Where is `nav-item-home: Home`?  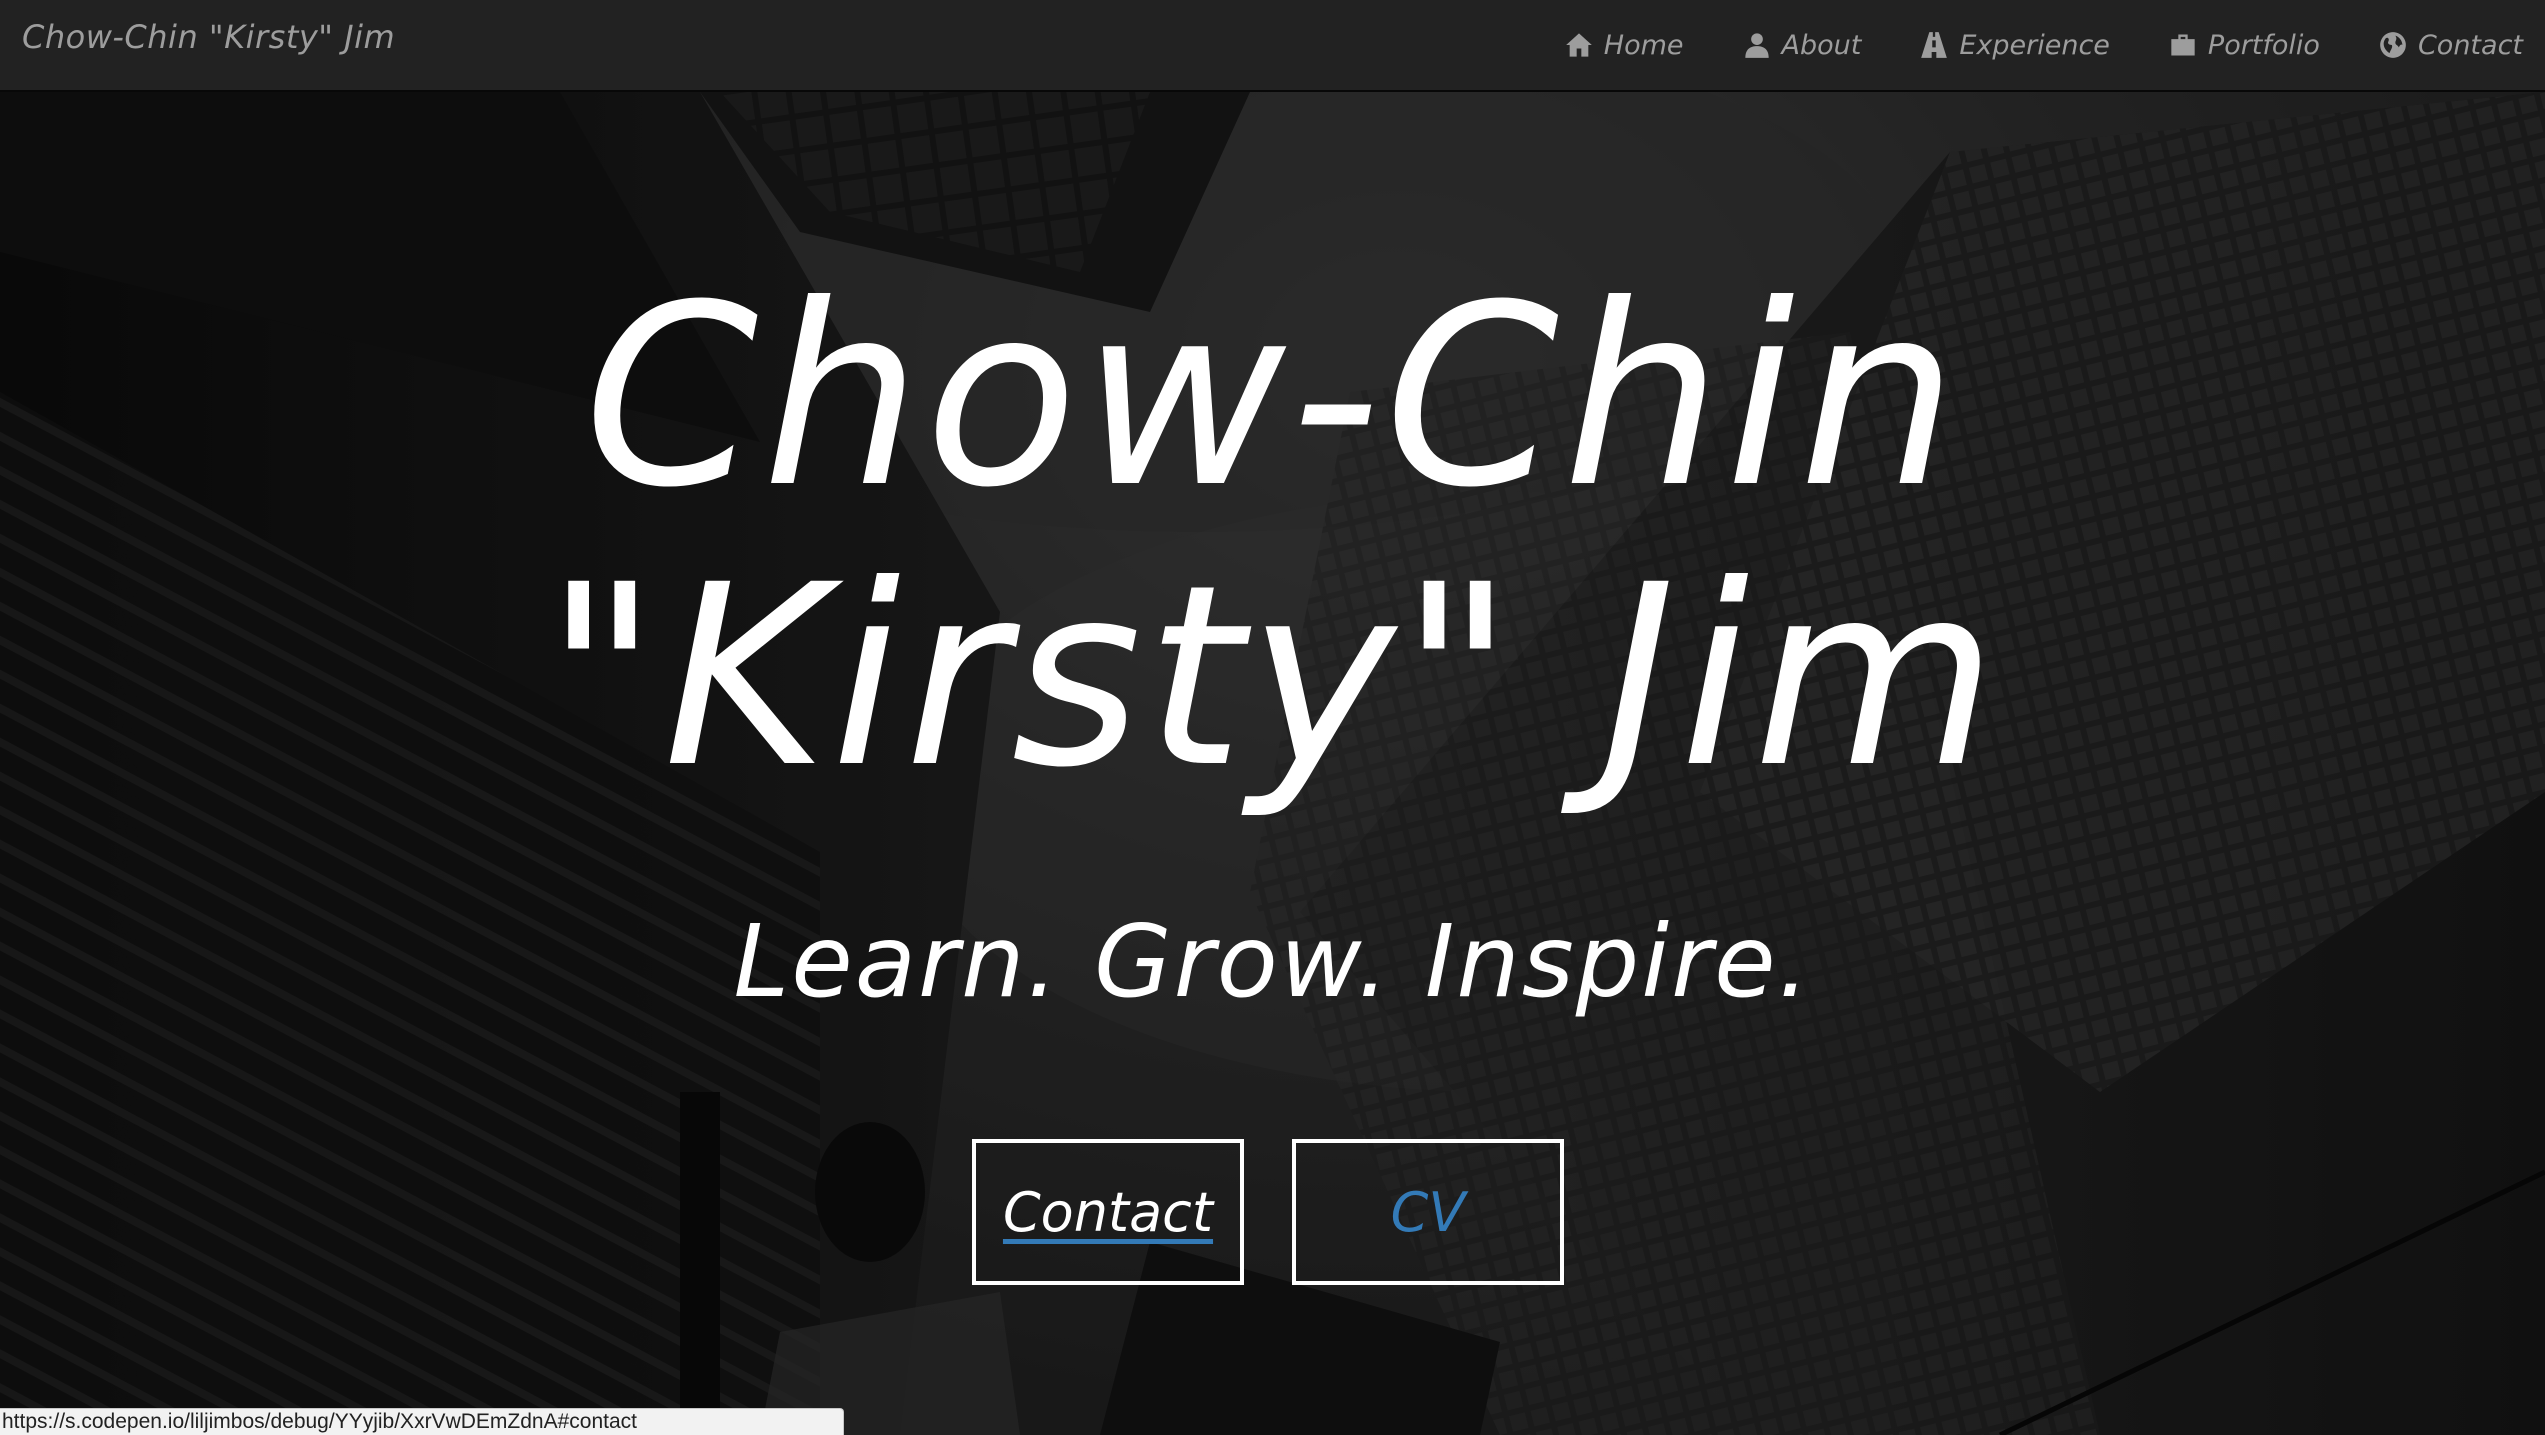 nav-item-home: Home is located at coordinates (1624, 45).